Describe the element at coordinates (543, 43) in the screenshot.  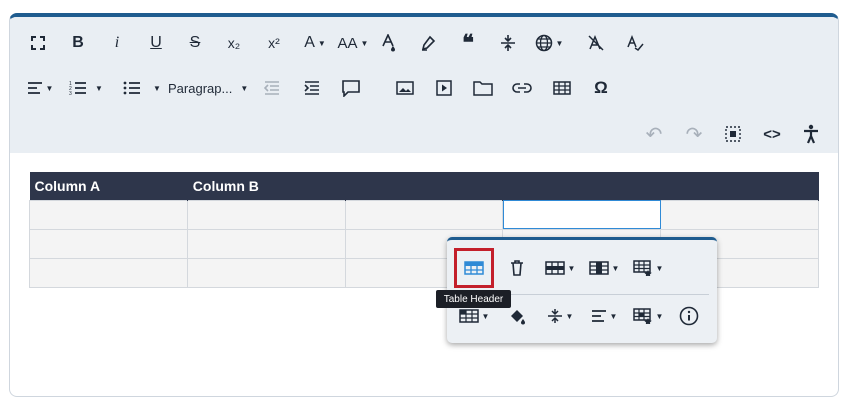
I see `globe-icon` at that location.